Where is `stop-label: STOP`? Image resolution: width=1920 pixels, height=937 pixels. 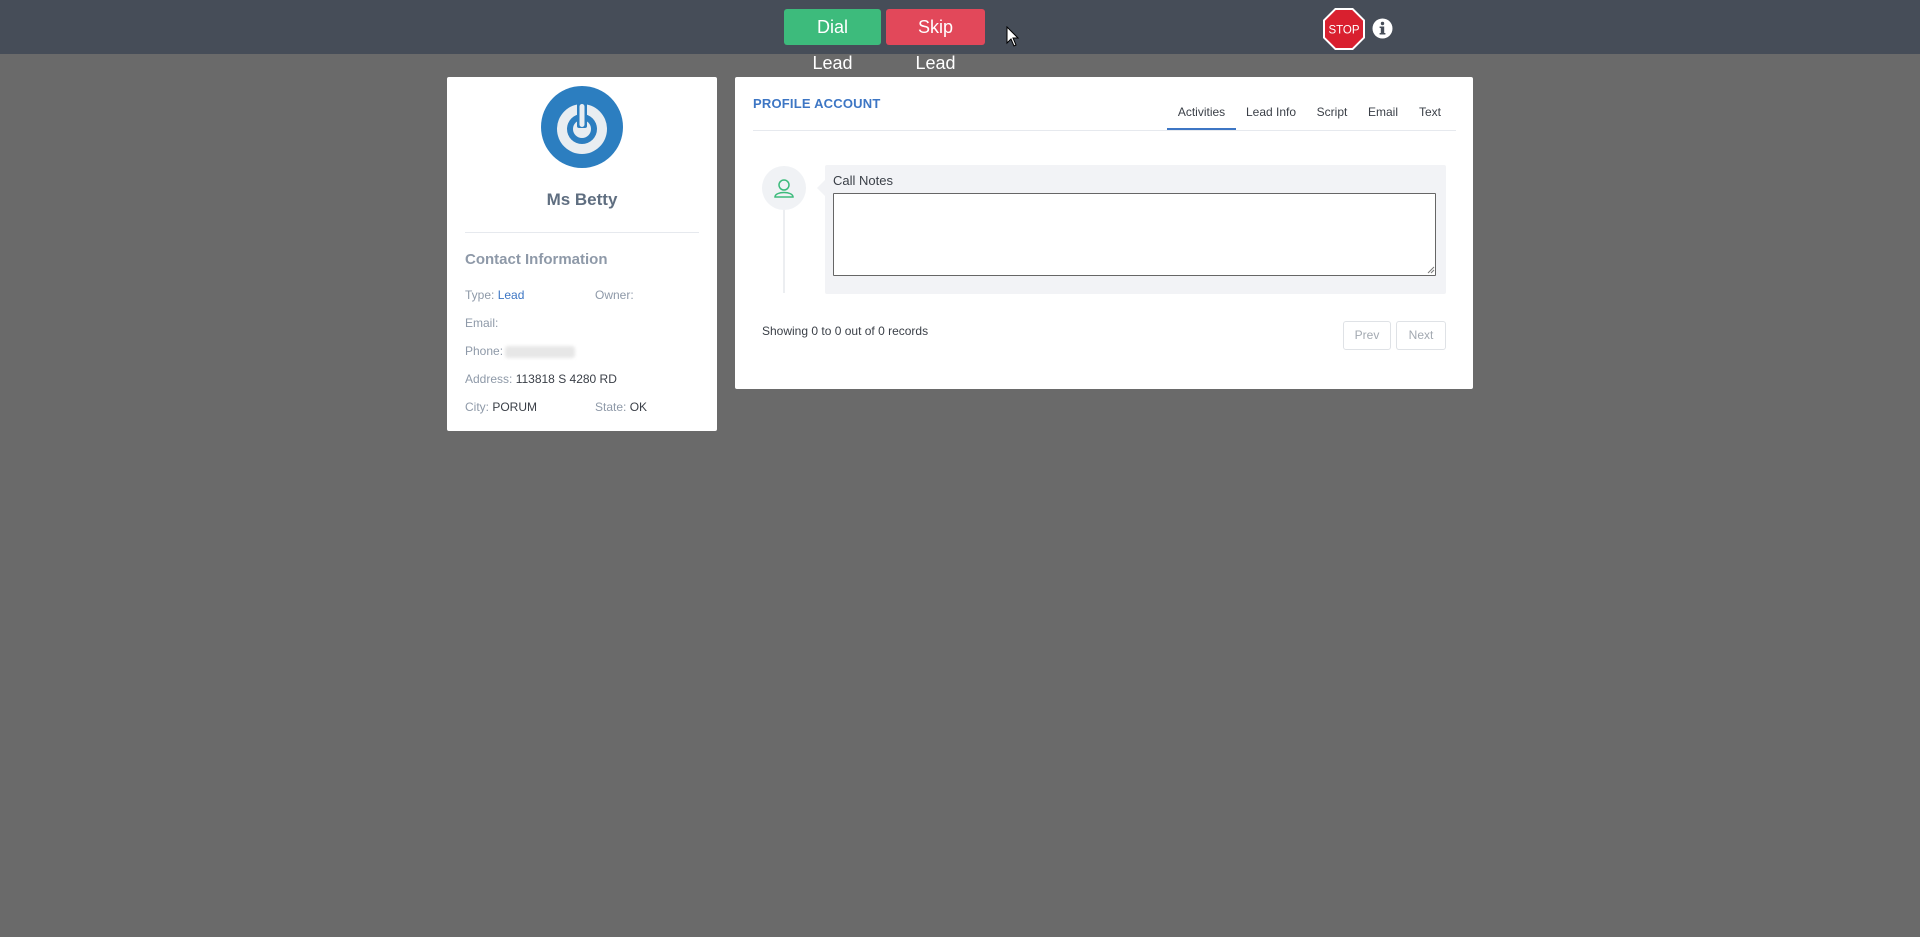 stop-label: STOP is located at coordinates (1343, 31).